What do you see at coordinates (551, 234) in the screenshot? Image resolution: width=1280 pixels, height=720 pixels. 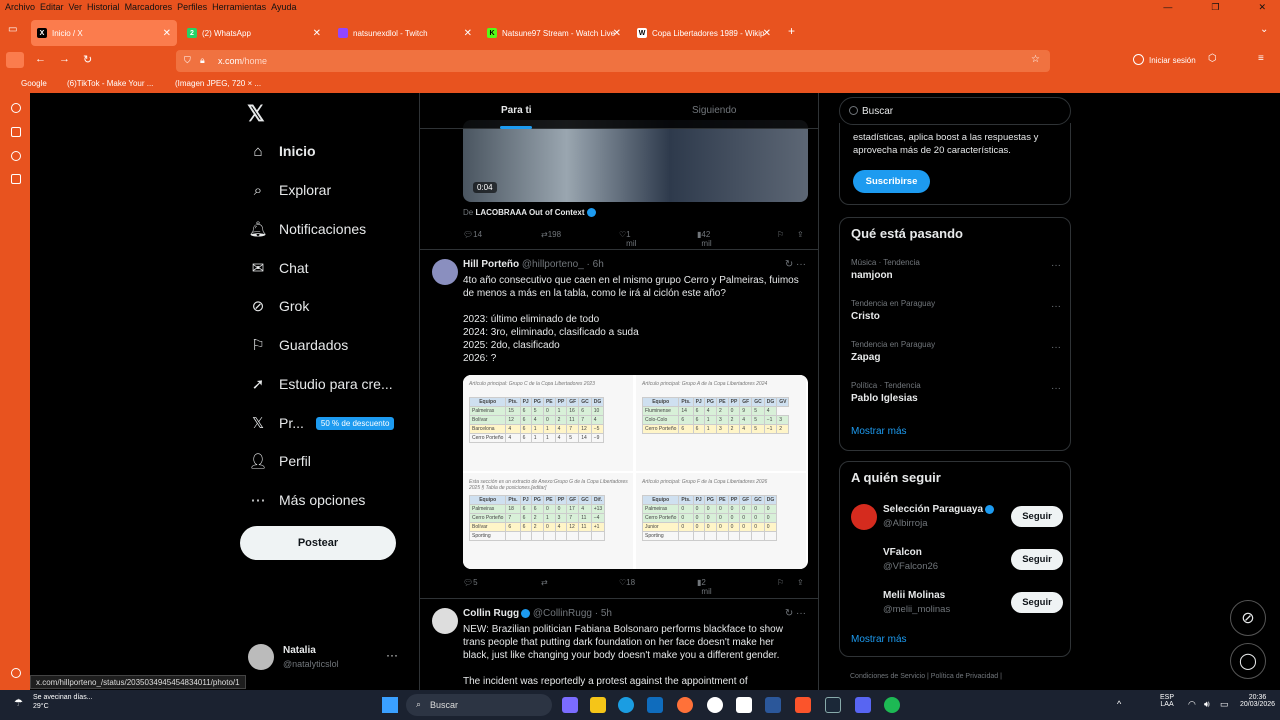 I see `retweet-button: ⇄ 198` at bounding box center [551, 234].